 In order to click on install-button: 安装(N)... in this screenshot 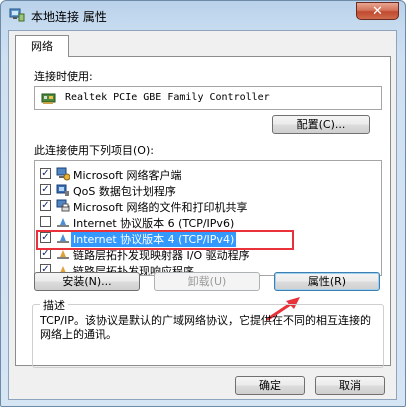, I will do `click(87, 281)`.